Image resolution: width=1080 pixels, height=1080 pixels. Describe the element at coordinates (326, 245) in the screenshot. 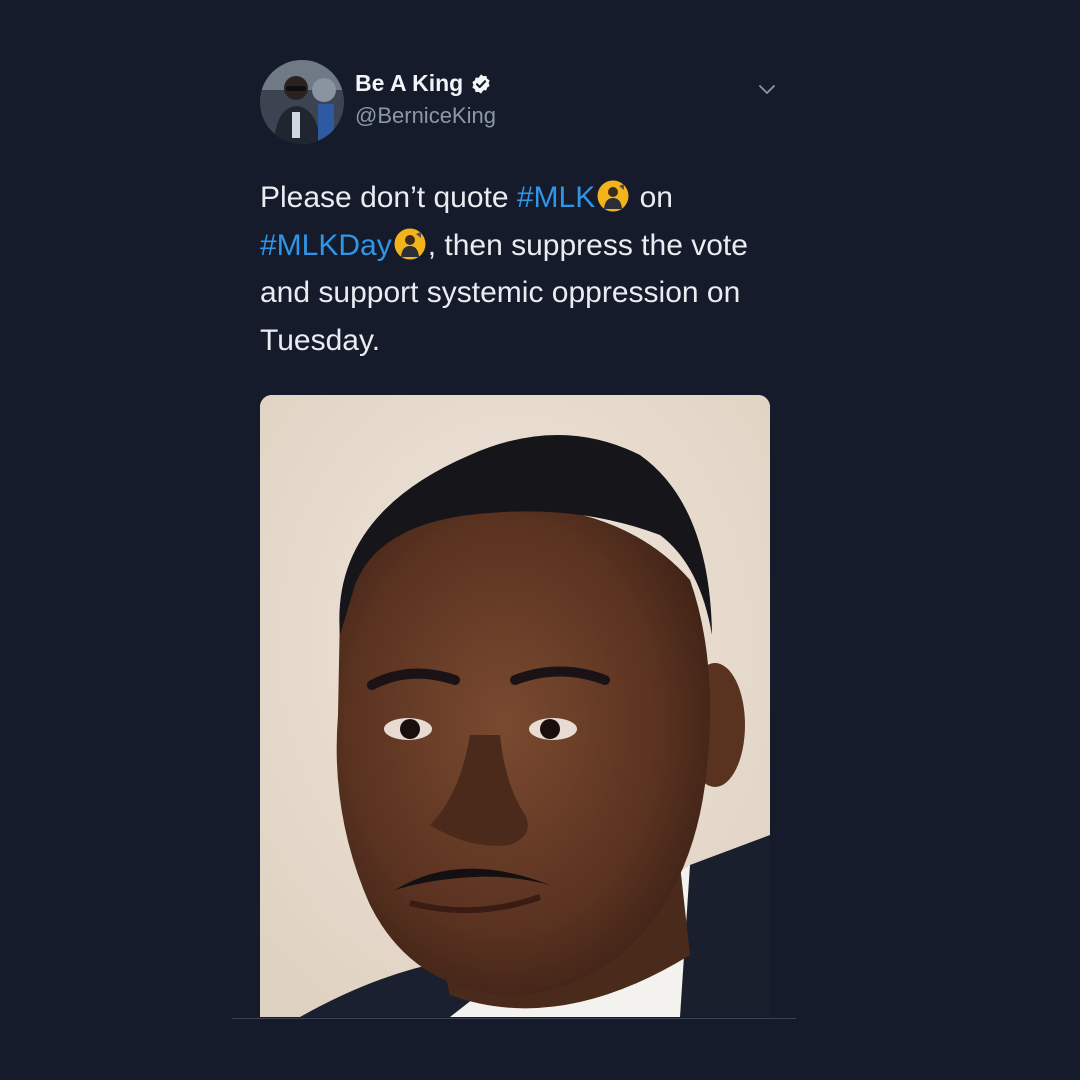

I see `hashtag-mlkday-link: #MLKDay` at that location.